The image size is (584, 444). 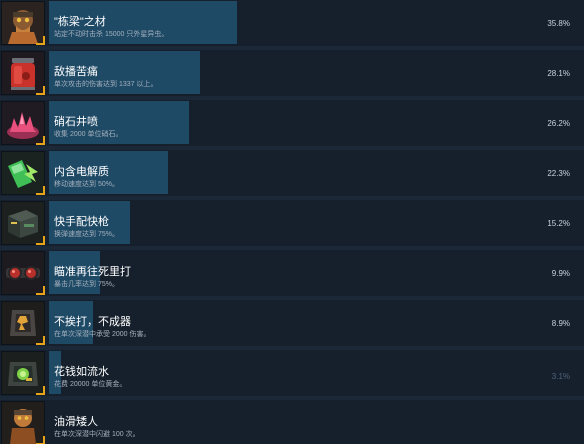 What do you see at coordinates (23, 173) in the screenshot?
I see `energy-drink-icon` at bounding box center [23, 173].